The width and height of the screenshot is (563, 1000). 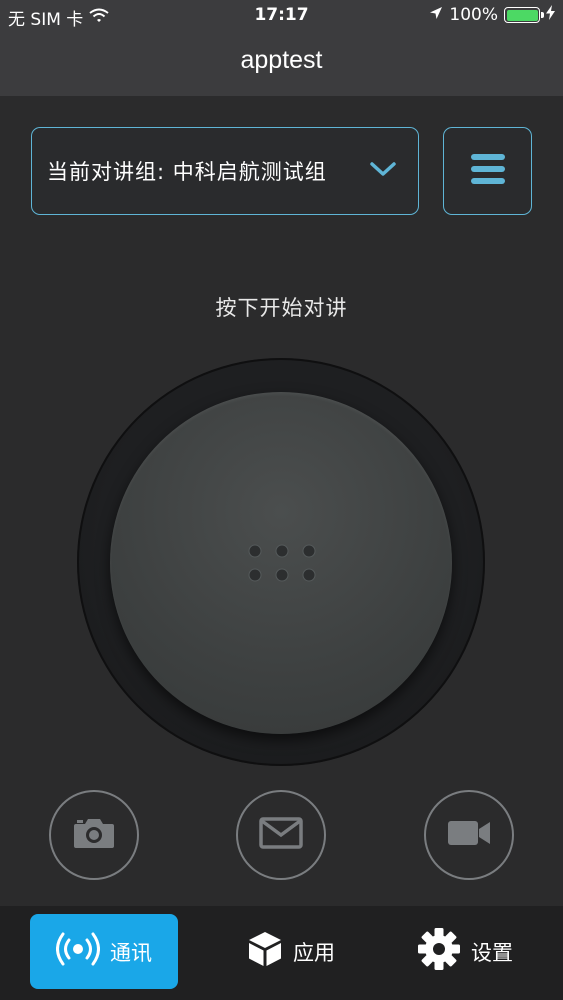 I want to click on tab-apps-label: 应用, so click(x=314, y=952).